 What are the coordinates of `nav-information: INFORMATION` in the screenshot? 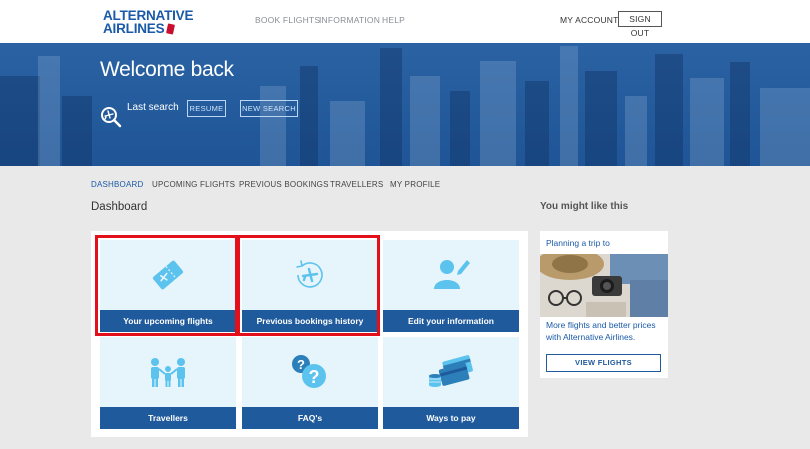 It's located at (349, 20).